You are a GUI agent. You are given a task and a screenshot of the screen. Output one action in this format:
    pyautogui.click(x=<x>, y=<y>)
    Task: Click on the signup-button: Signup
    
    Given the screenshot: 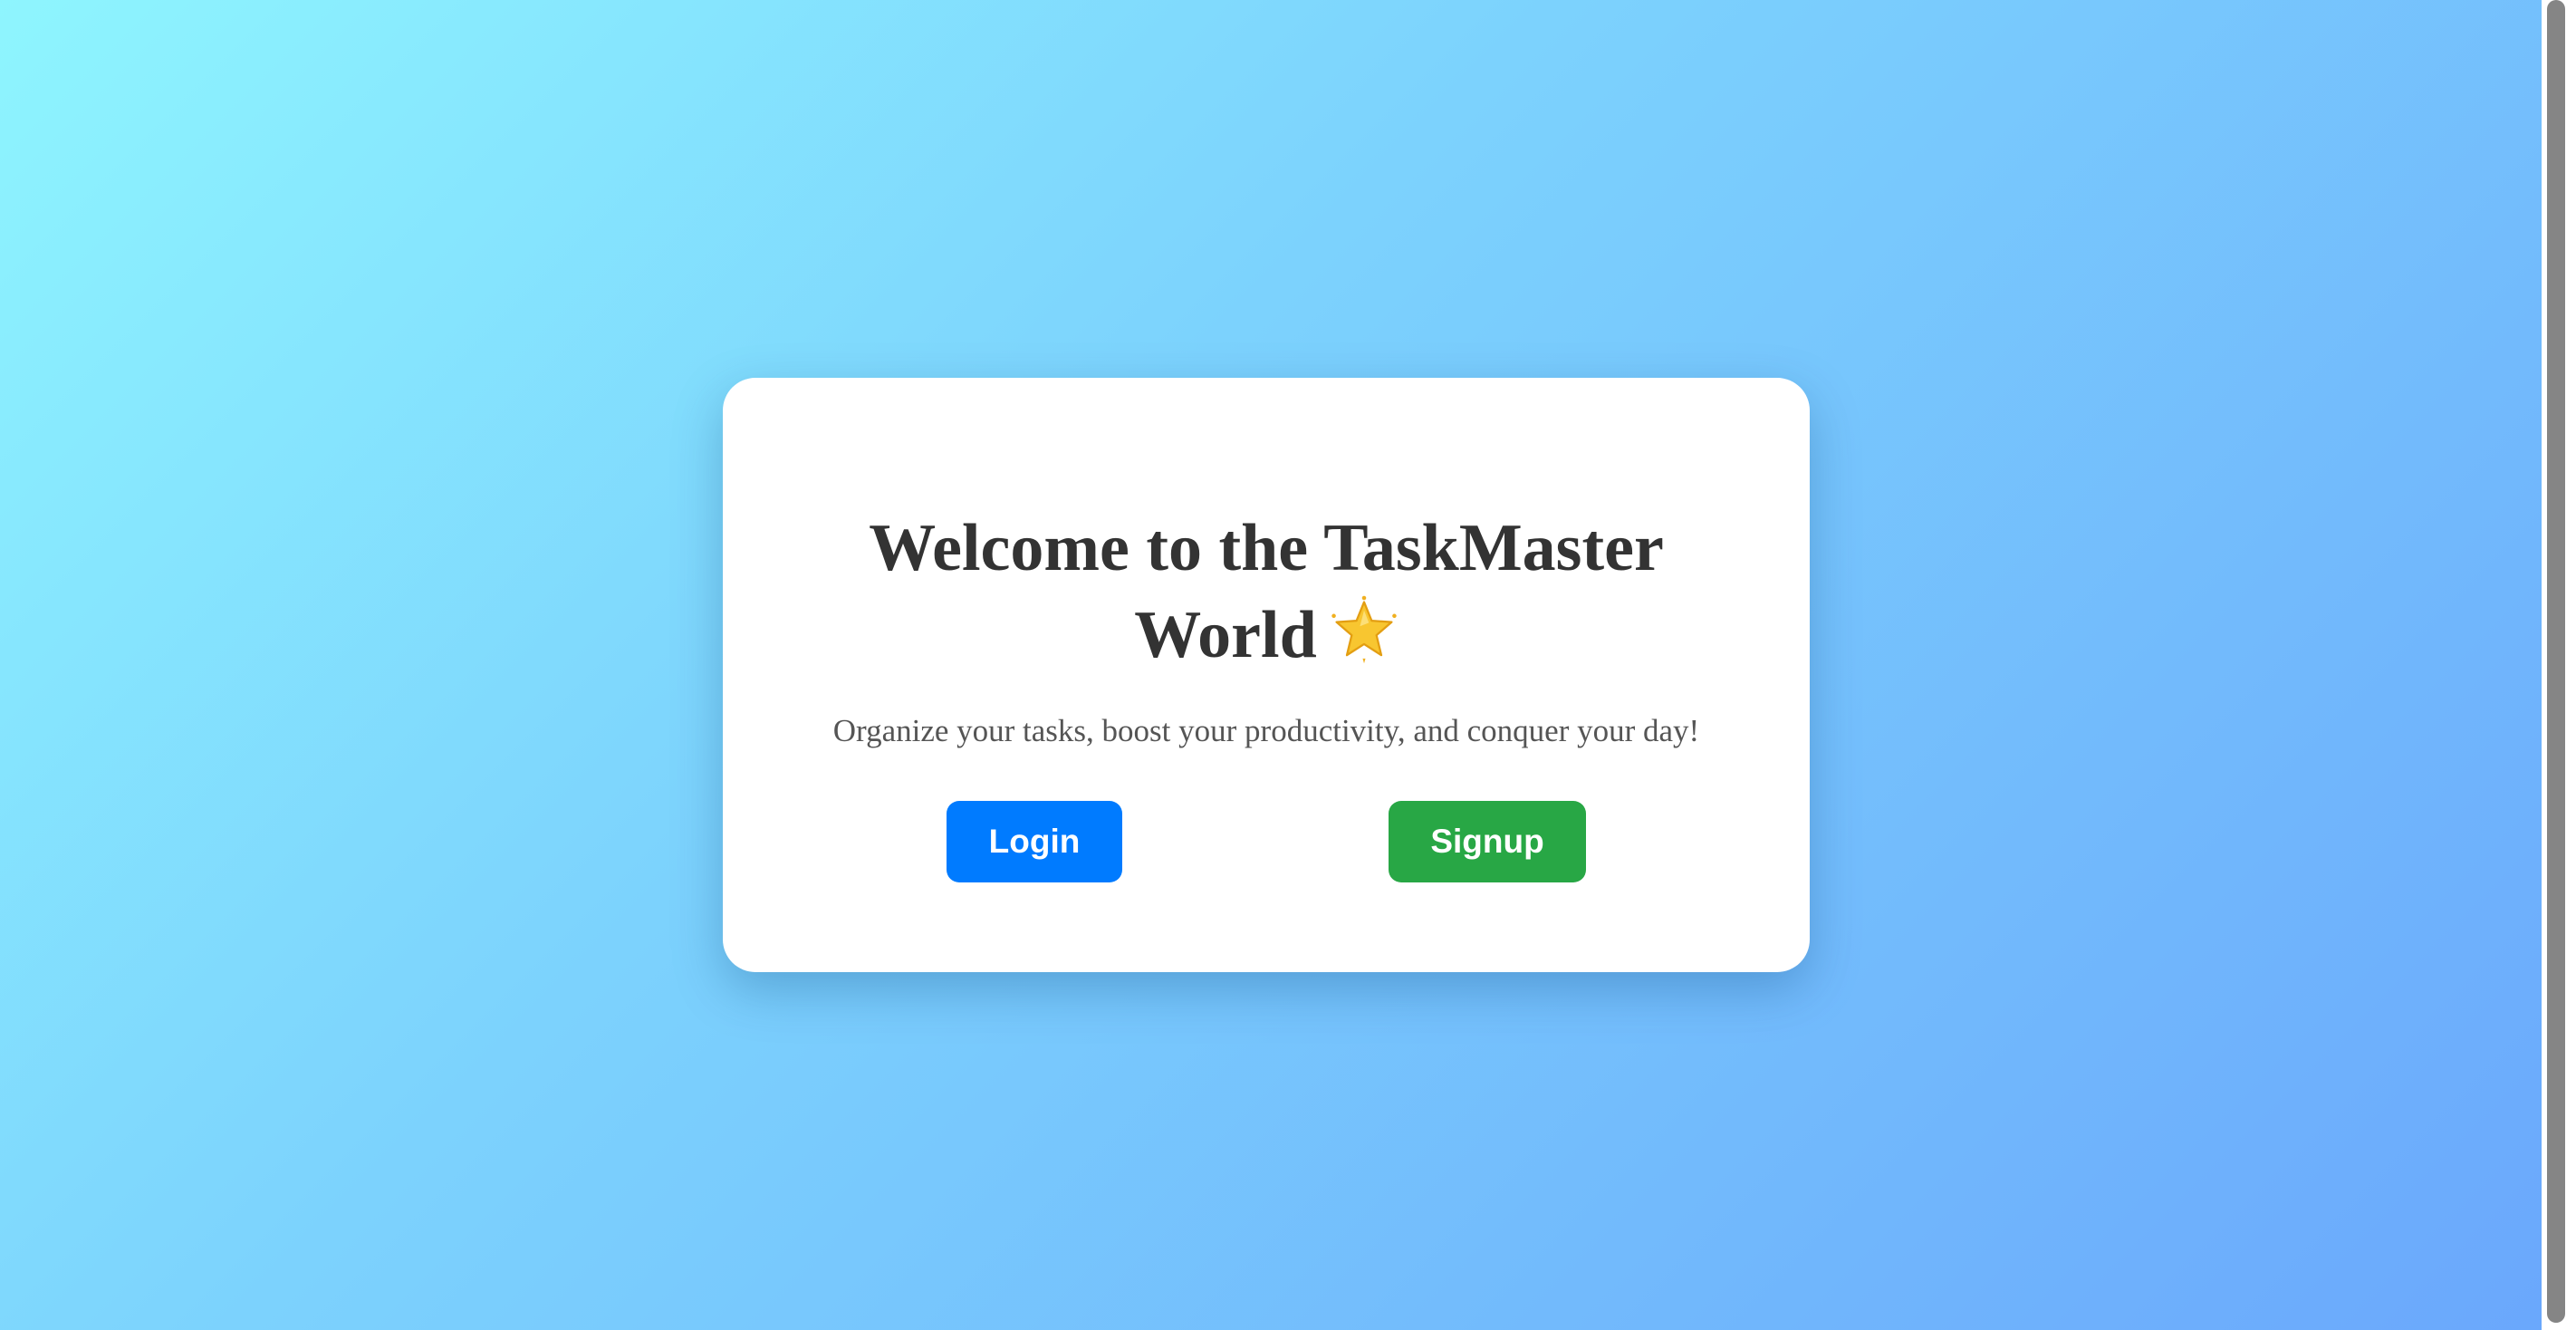 What is the action you would take?
    pyautogui.click(x=1487, y=841)
    